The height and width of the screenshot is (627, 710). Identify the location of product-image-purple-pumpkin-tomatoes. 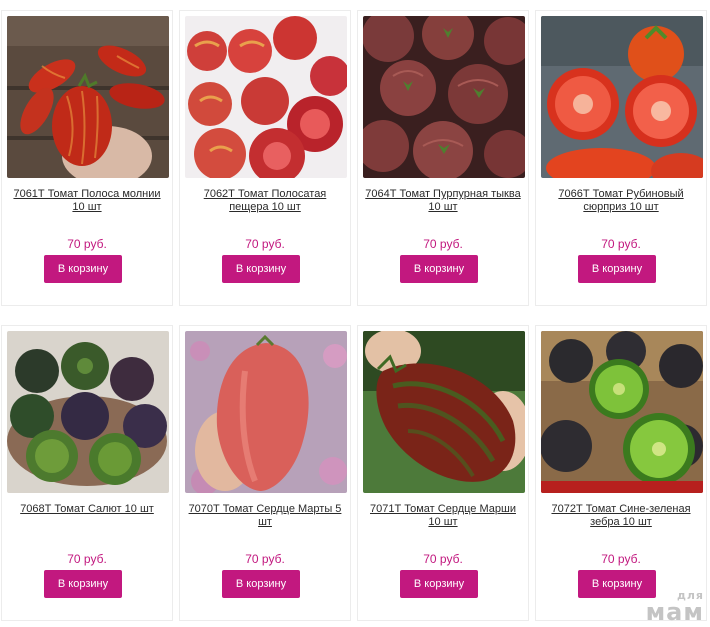
(444, 97).